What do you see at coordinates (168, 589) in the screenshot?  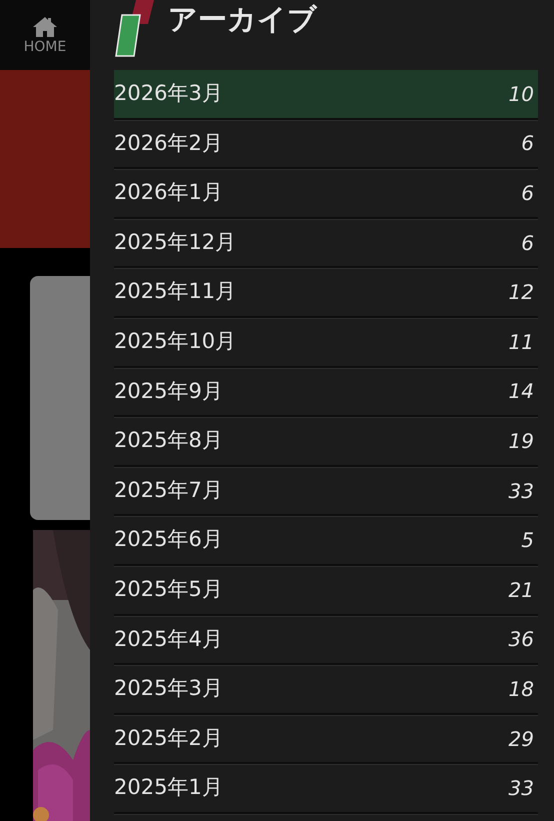 I see `month-label: 2025年5月` at bounding box center [168, 589].